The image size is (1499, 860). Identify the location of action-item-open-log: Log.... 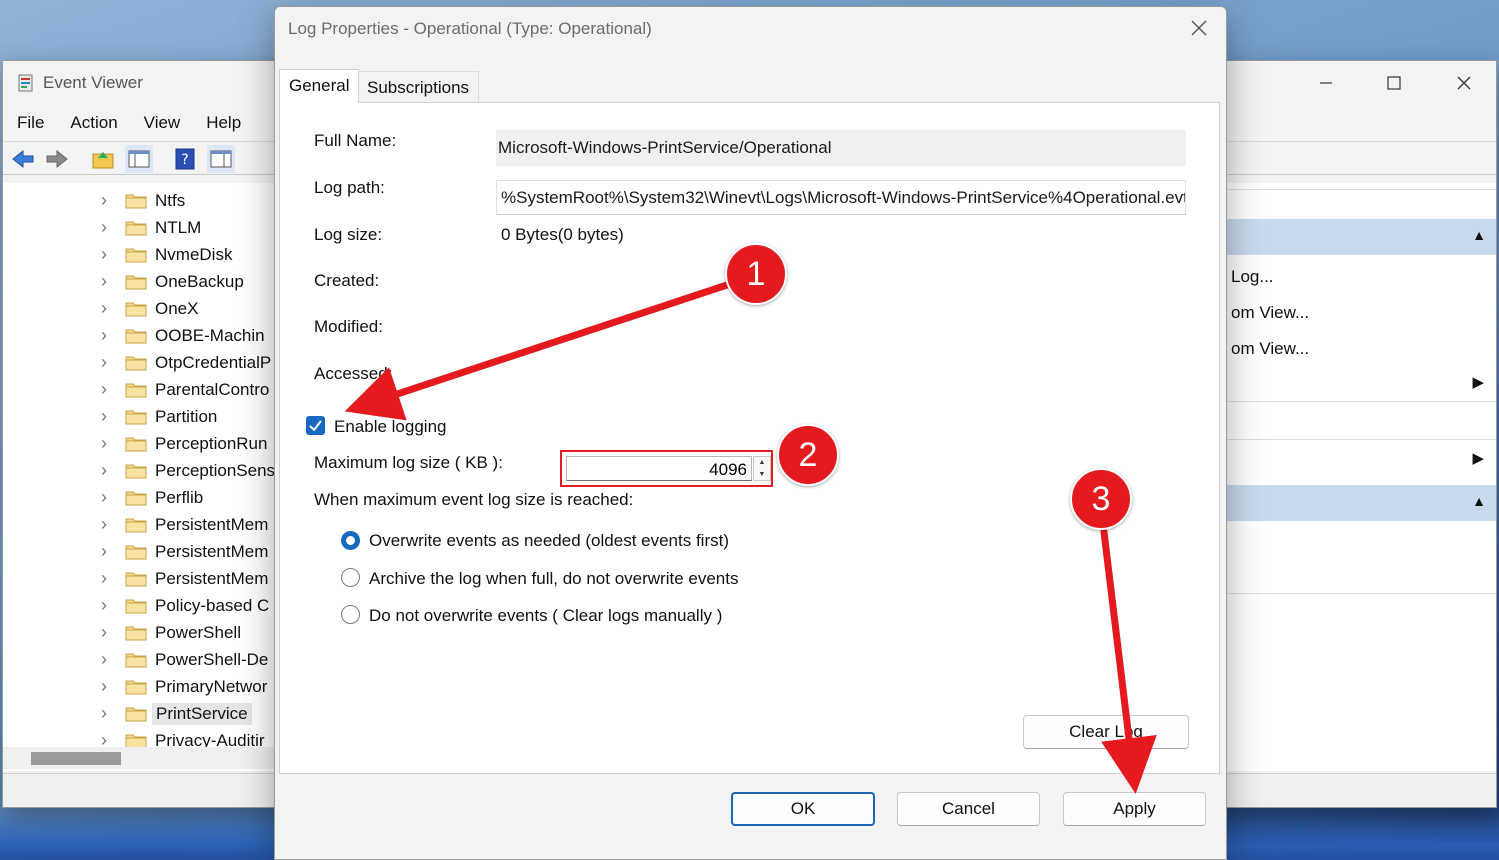
(1252, 277).